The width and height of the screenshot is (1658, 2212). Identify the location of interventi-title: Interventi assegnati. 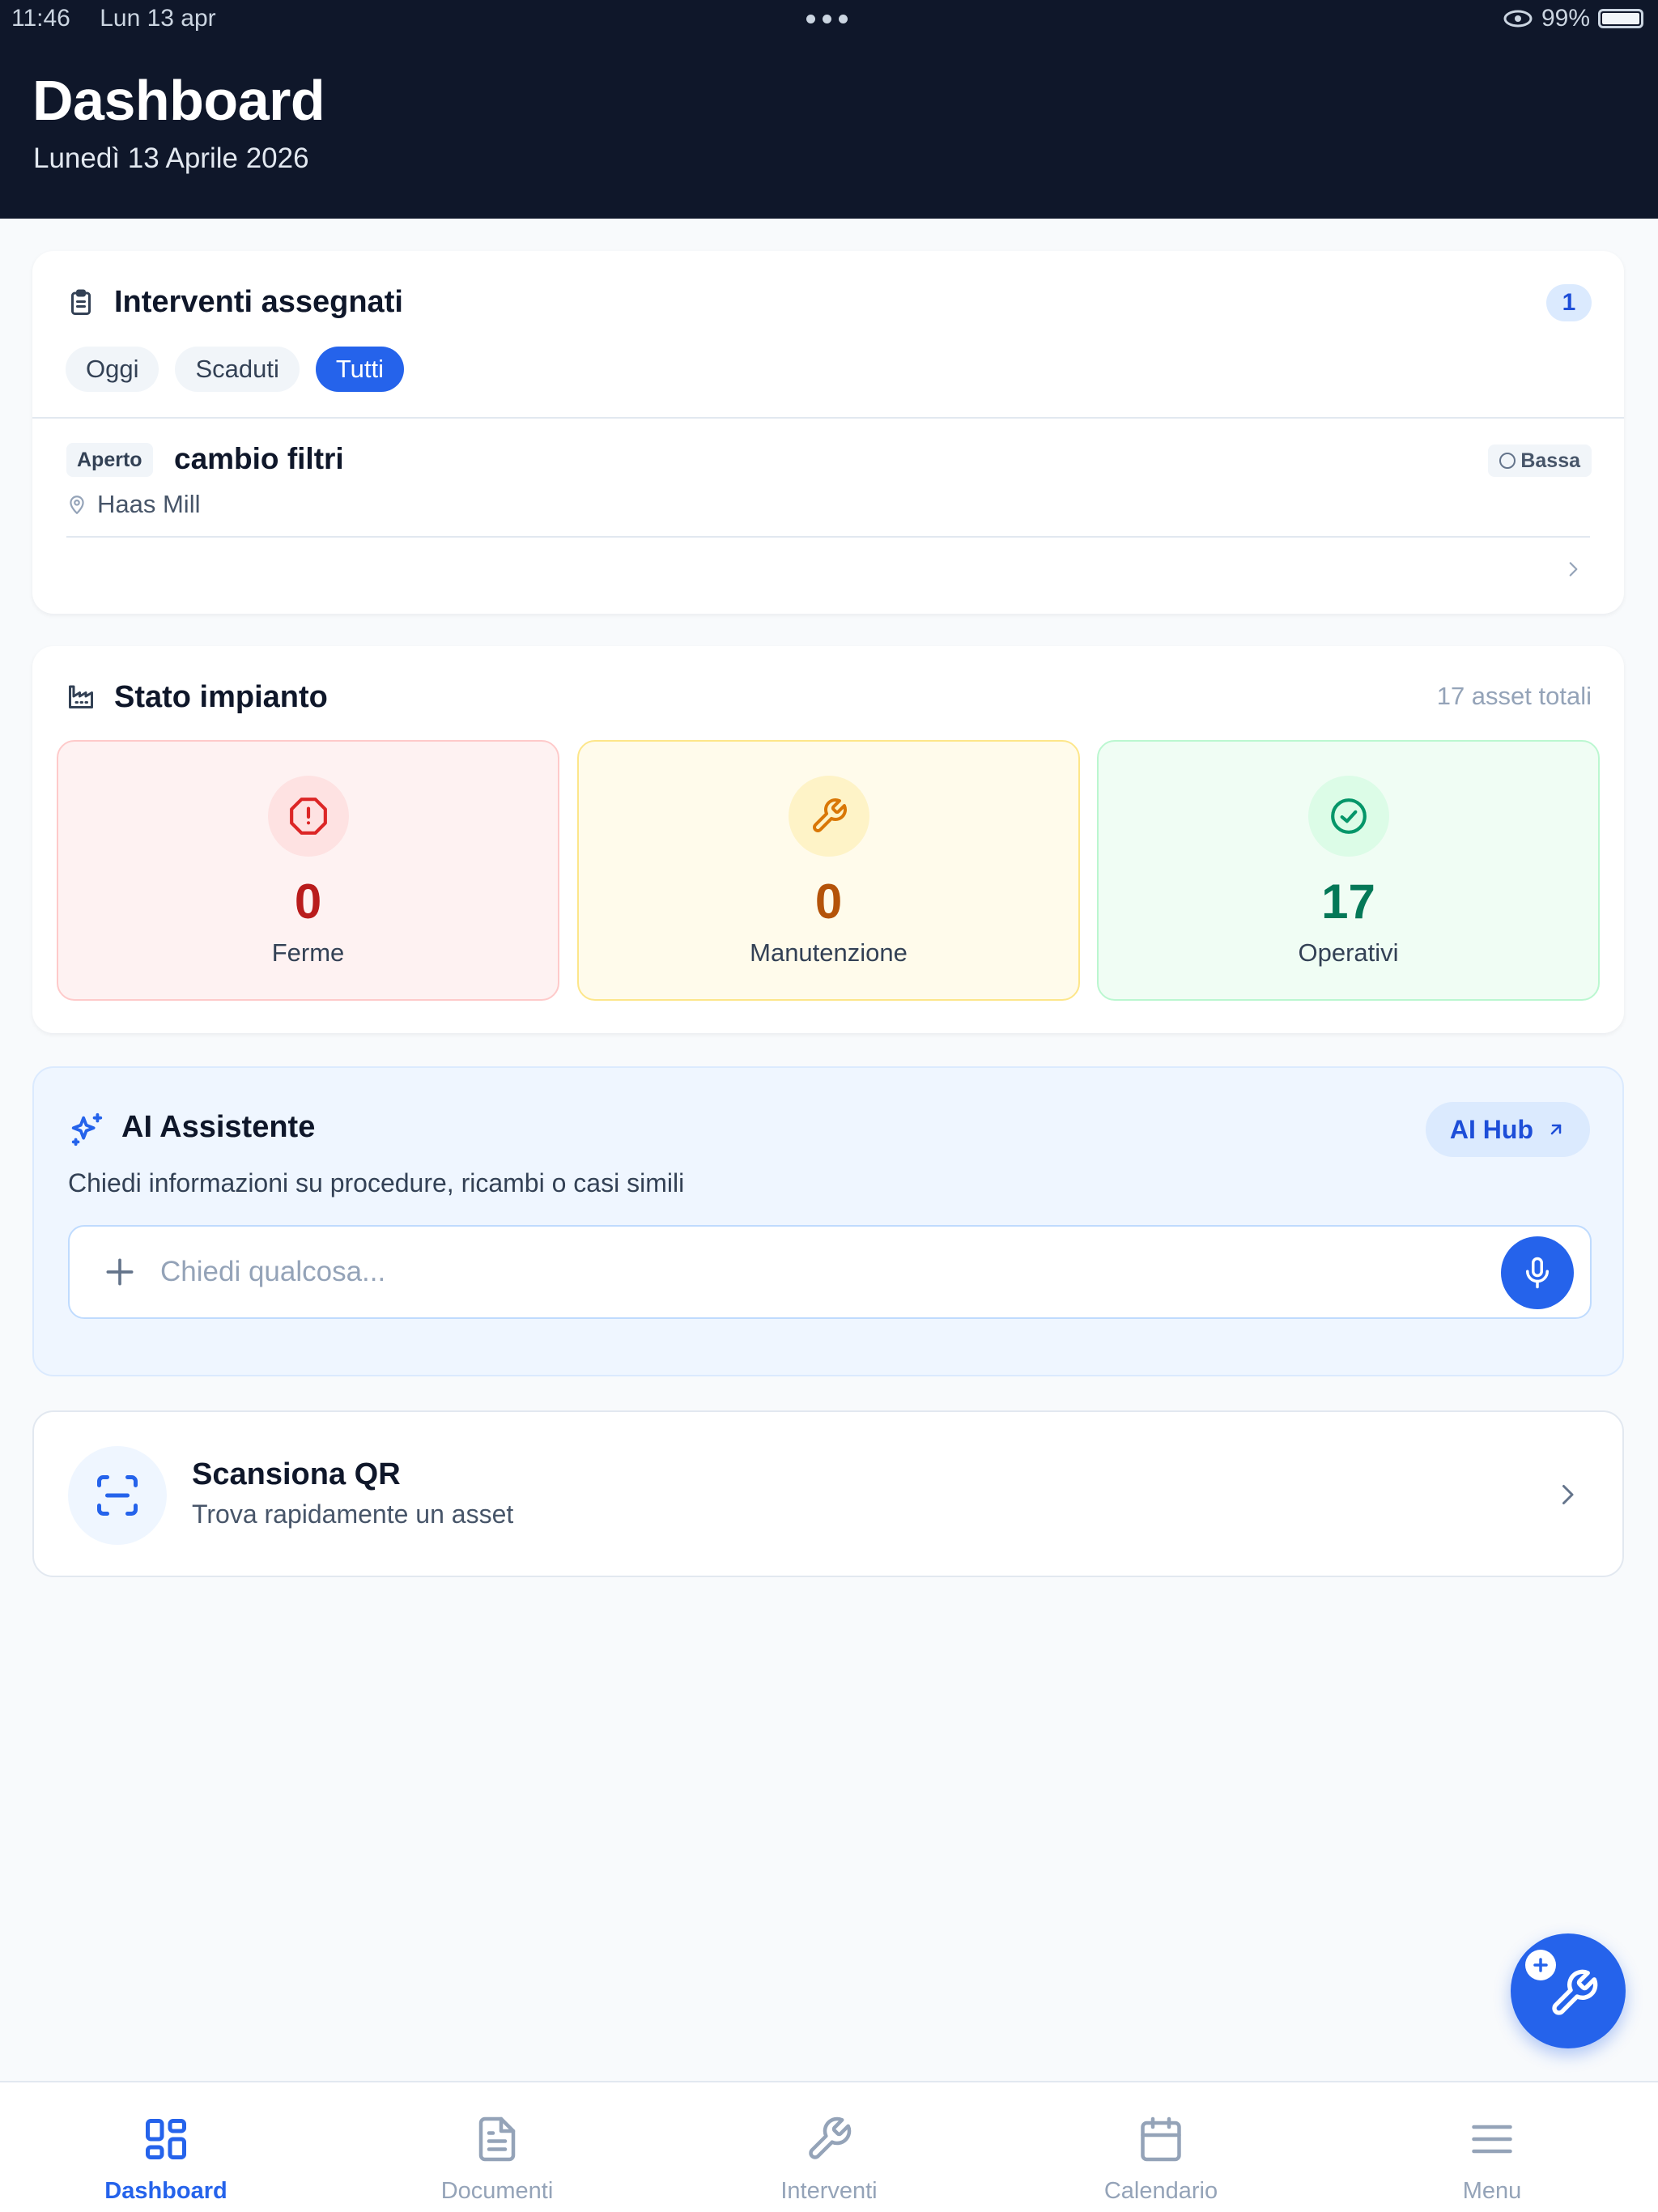
(258, 302).